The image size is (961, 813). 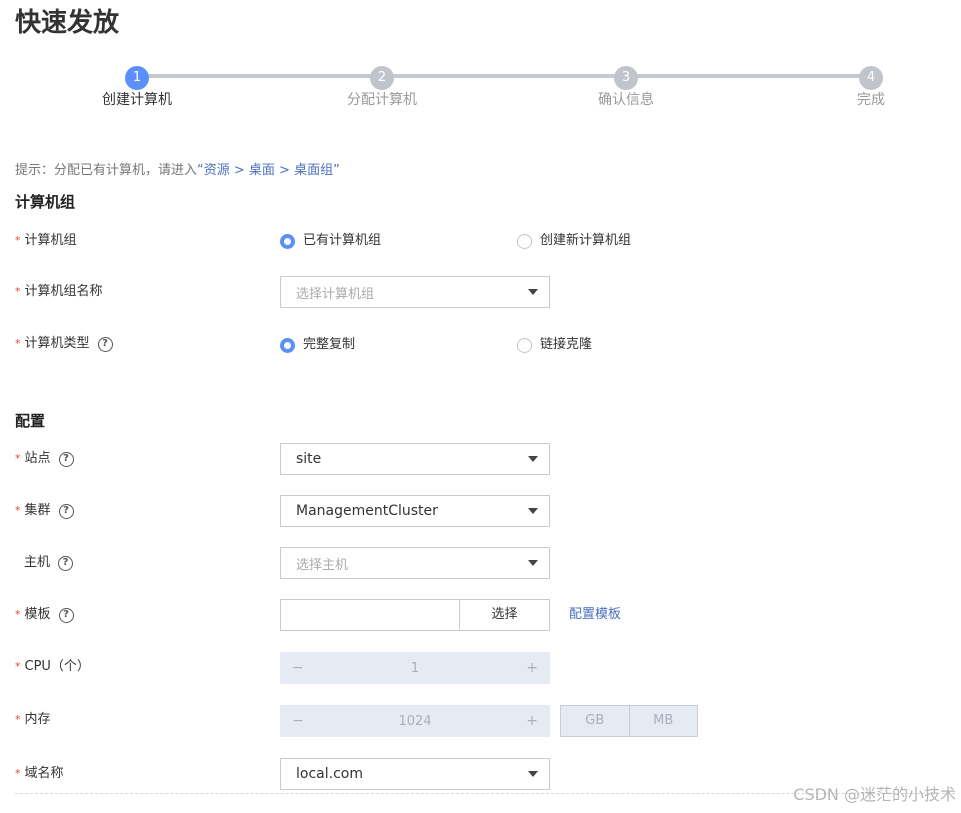 I want to click on memory-unit-toggle: GB MB, so click(x=629, y=721).